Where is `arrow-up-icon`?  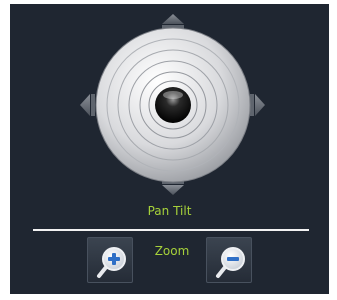
arrow-up-icon is located at coordinates (173, 21).